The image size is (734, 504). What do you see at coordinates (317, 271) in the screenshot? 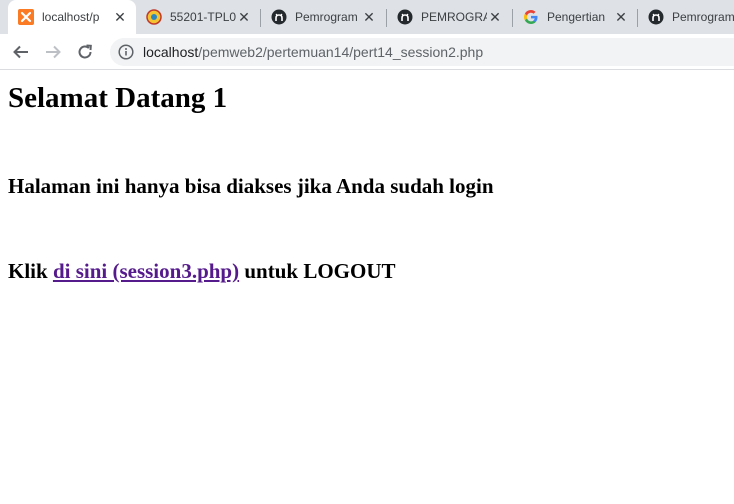
I see `logout-suffix: untuk LOGOUT` at bounding box center [317, 271].